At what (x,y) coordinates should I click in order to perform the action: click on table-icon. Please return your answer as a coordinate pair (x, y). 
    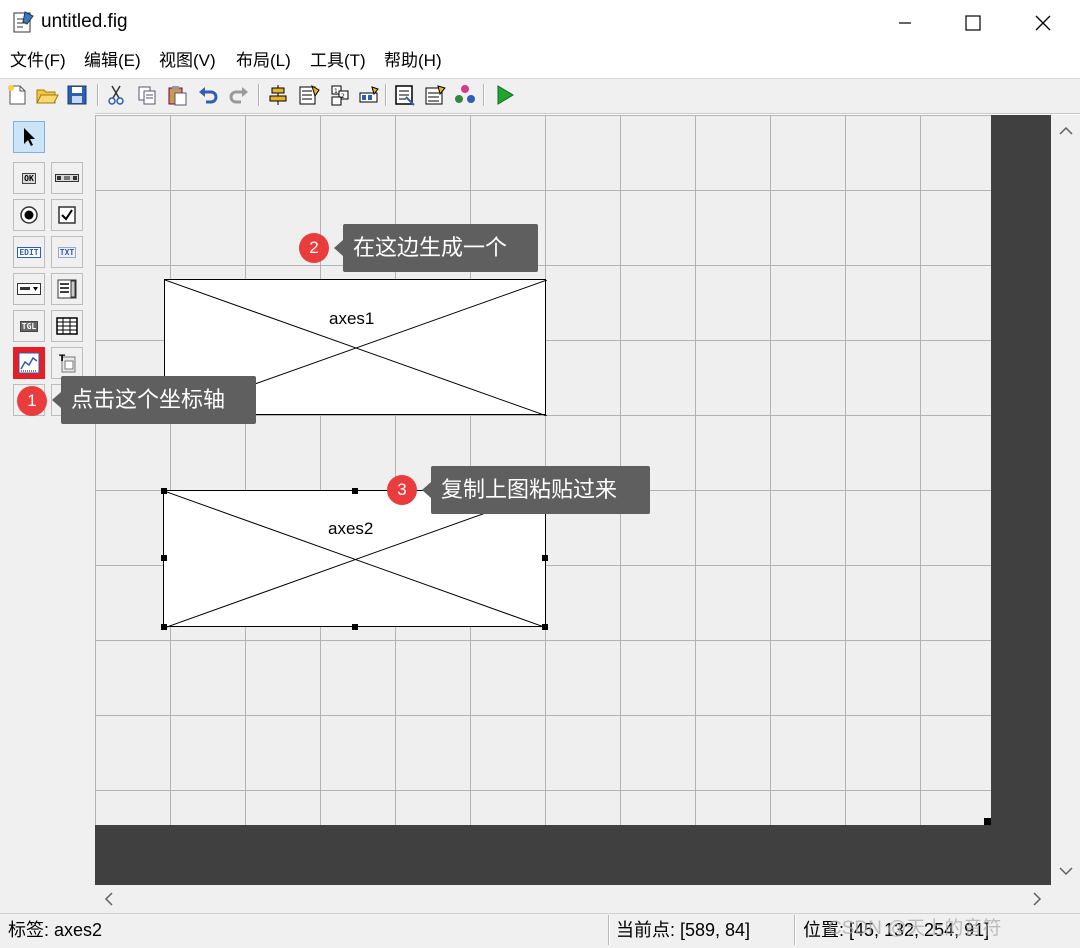
    Looking at the image, I should click on (67, 326).